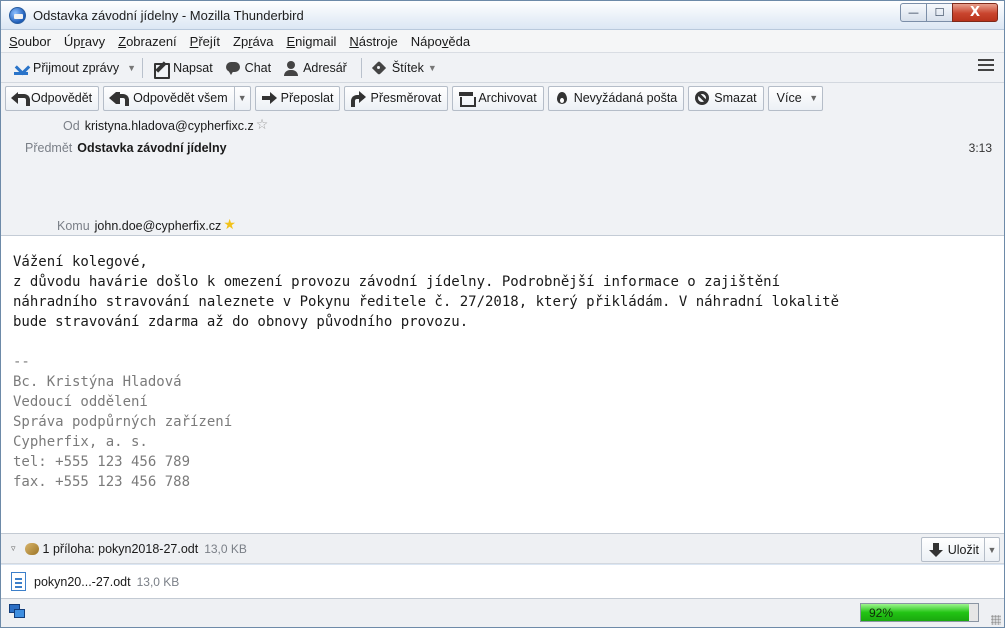 This screenshot has width=1005, height=628. What do you see at coordinates (205, 41) in the screenshot?
I see `menu-go: Přejít` at bounding box center [205, 41].